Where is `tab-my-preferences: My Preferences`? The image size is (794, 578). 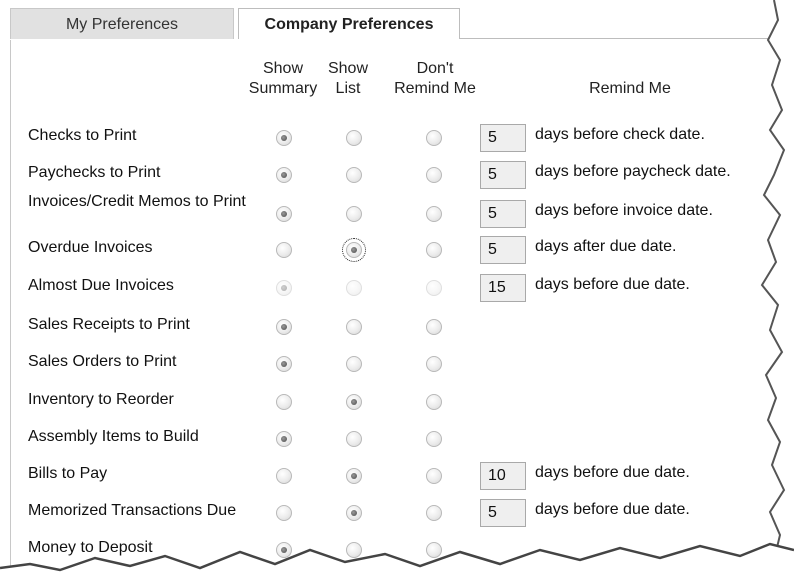 tab-my-preferences: My Preferences is located at coordinates (122, 23).